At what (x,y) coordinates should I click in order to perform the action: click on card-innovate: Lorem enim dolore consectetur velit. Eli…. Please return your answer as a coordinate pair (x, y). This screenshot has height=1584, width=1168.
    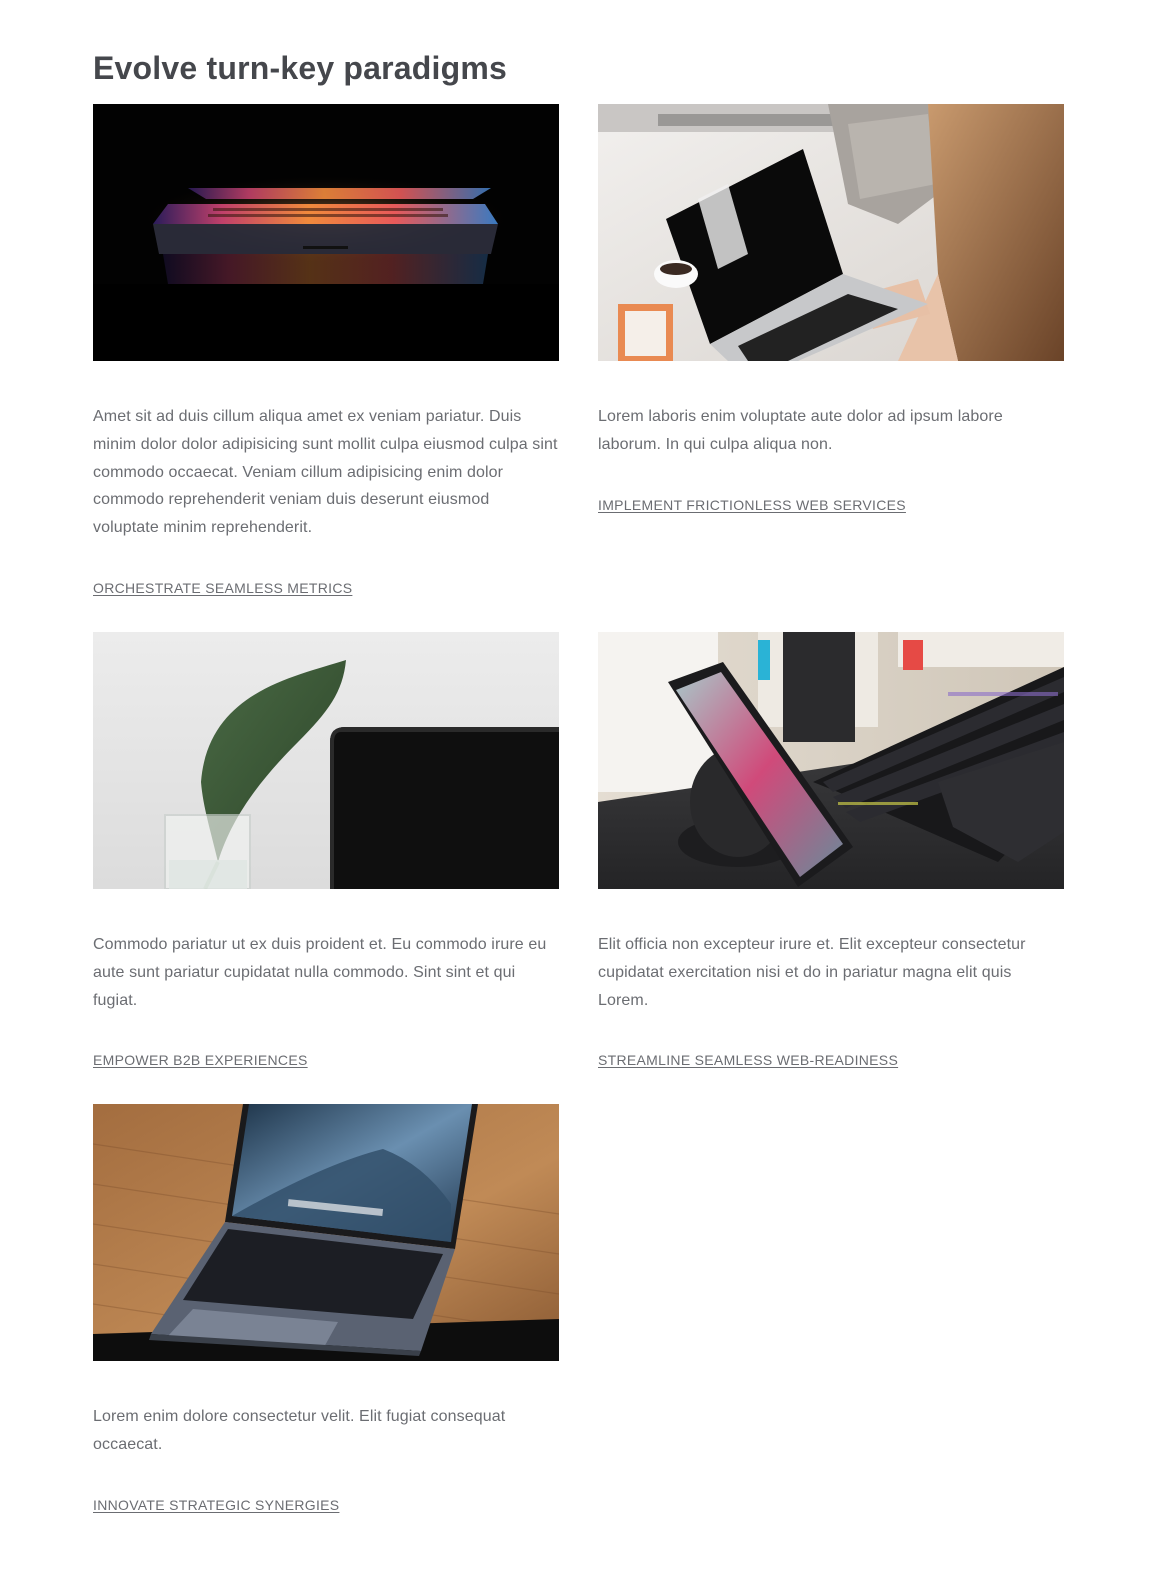
    Looking at the image, I should click on (326, 1309).